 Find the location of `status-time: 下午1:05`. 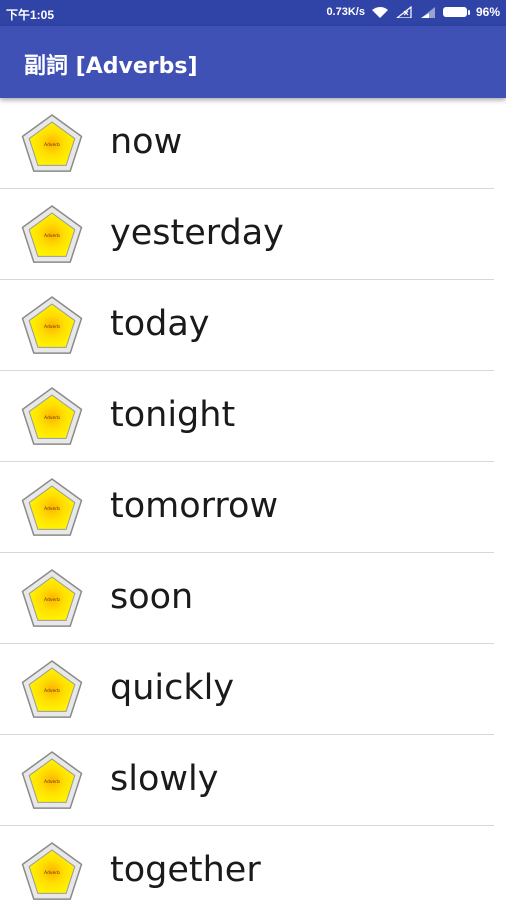

status-time: 下午1:05 is located at coordinates (30, 15).